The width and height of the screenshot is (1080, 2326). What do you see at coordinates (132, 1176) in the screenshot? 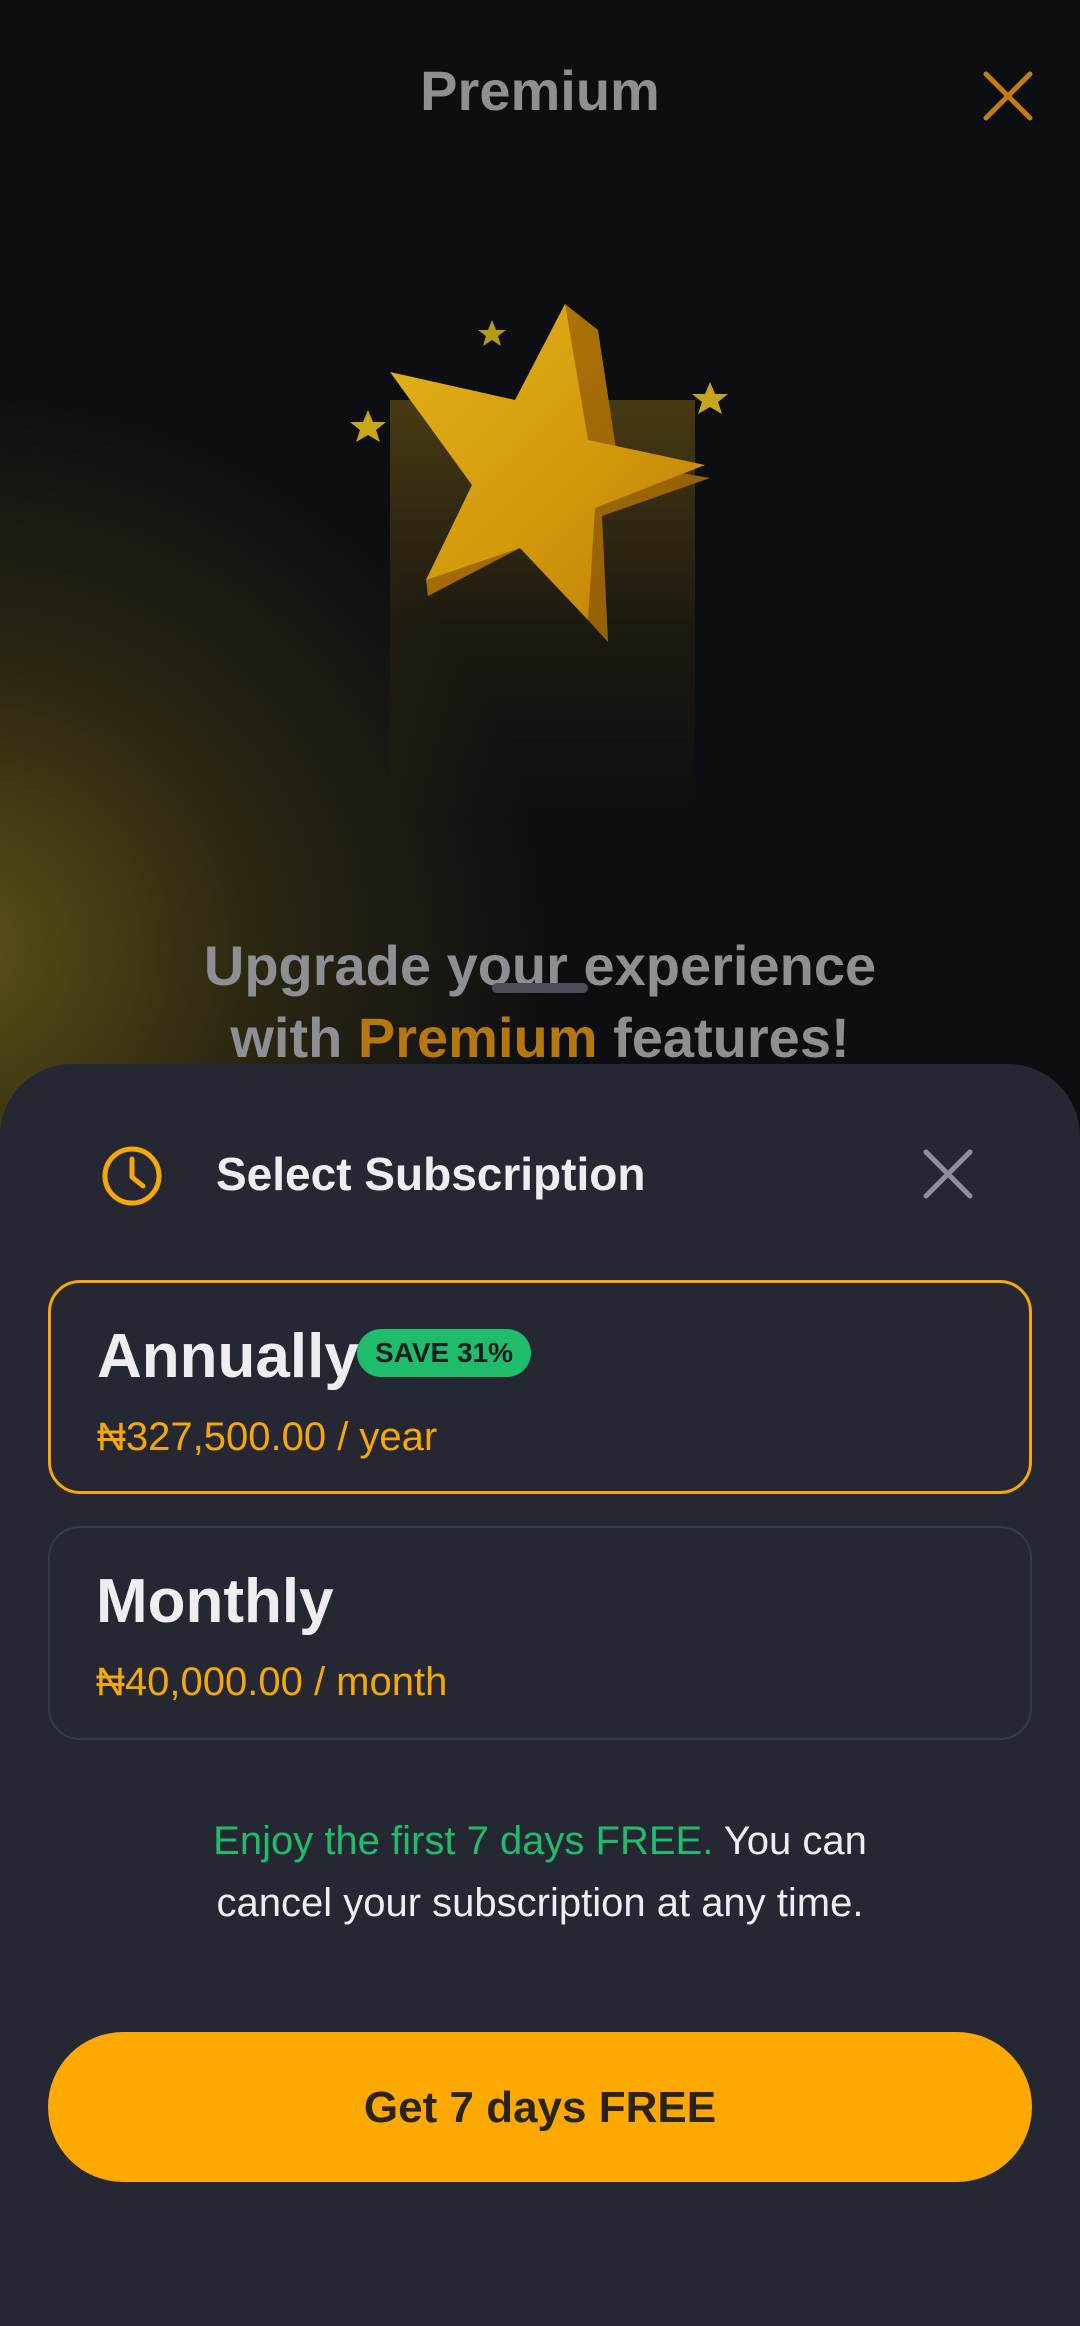
I see `clock-icon` at bounding box center [132, 1176].